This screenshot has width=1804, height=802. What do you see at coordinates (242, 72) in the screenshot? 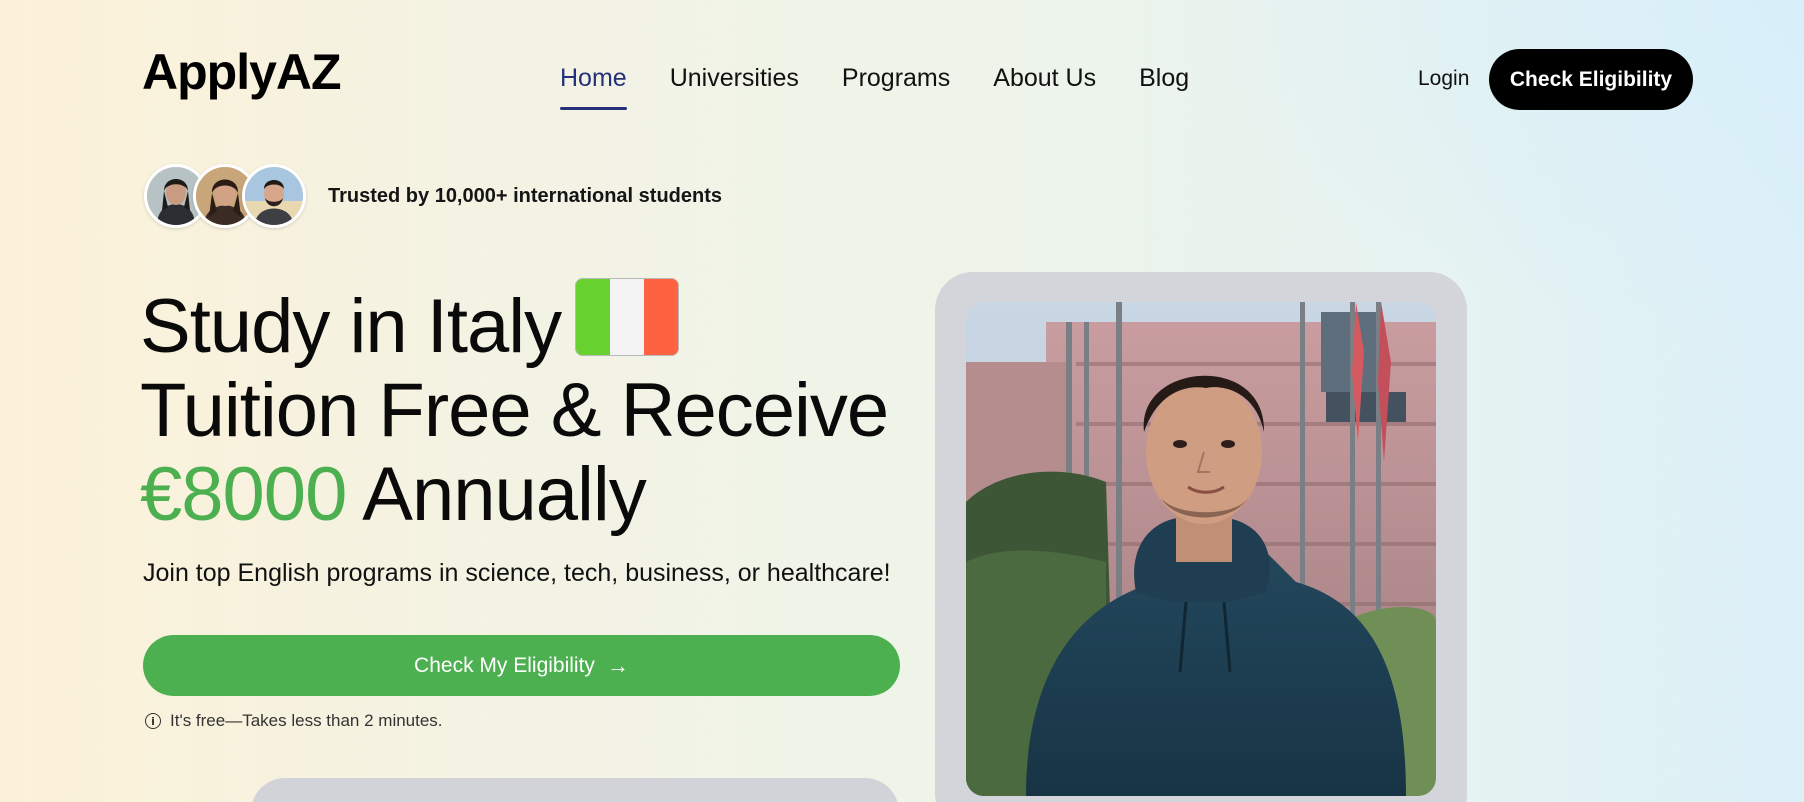
I see `logo: ApplyAZ` at bounding box center [242, 72].